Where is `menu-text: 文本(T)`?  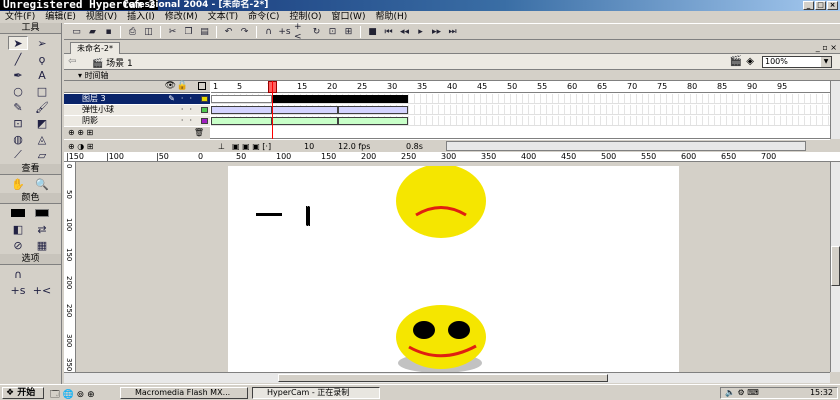
menu-text: 文本(T) is located at coordinates (223, 17).